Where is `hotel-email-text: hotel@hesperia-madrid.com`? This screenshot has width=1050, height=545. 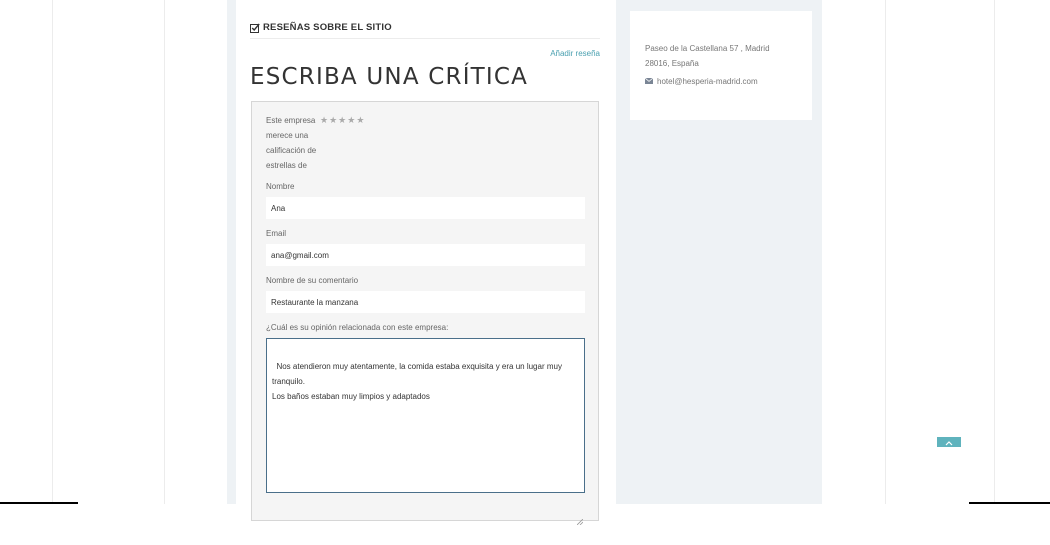 hotel-email-text: hotel@hesperia-madrid.com is located at coordinates (707, 81).